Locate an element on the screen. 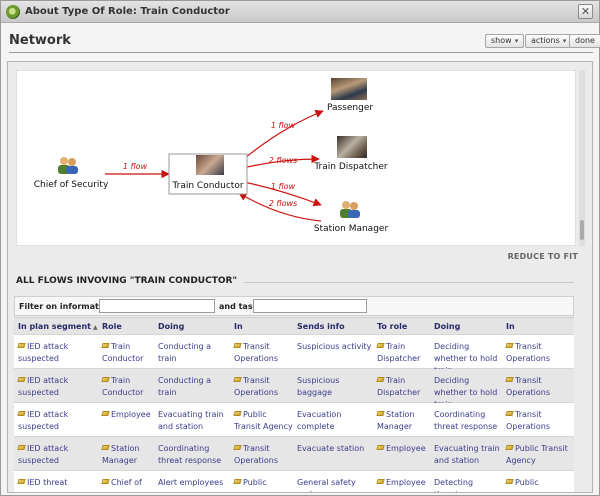 This screenshot has width=600, height=496. cell-target-doing: Coordinating threat response is located at coordinates (469, 421).